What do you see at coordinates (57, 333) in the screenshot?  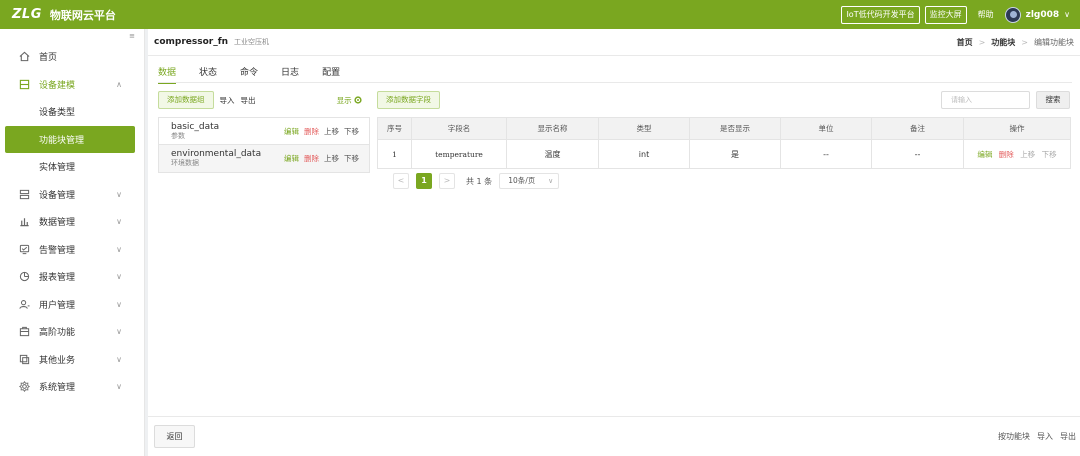 I see `sidebar-item-label: 高阶功能` at bounding box center [57, 333].